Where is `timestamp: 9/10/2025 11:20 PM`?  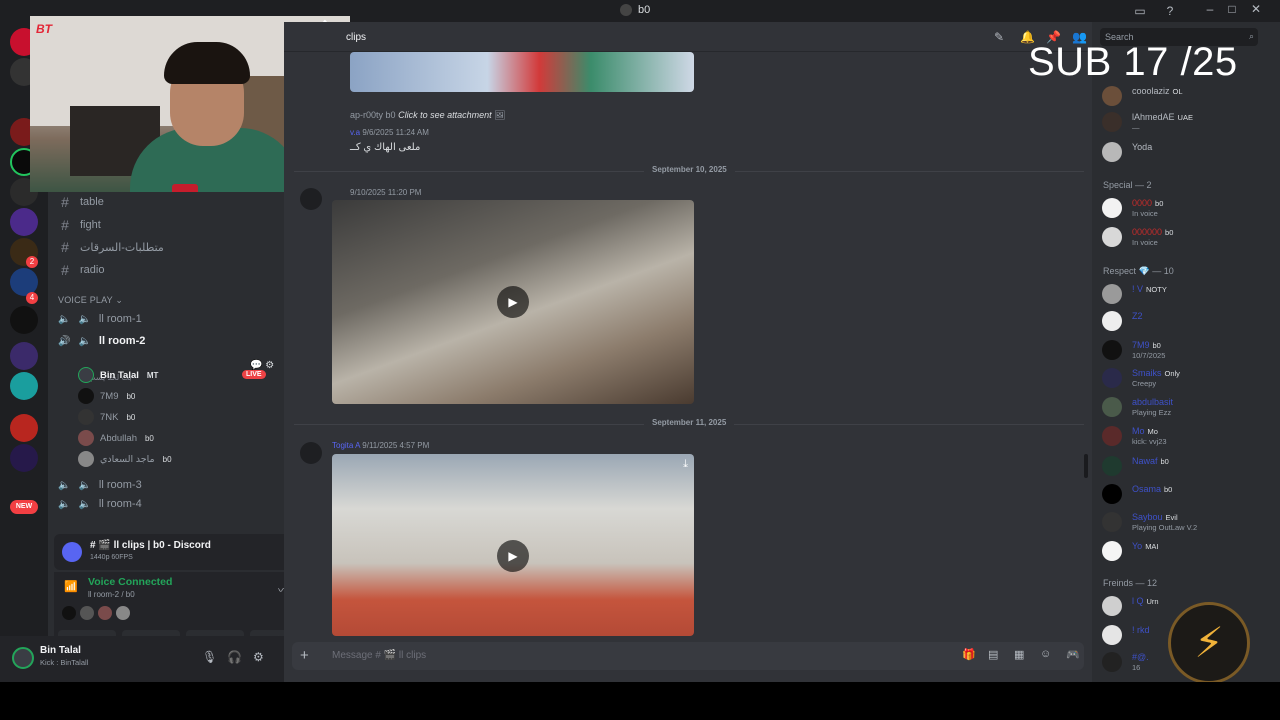
timestamp: 9/10/2025 11:20 PM is located at coordinates (386, 192).